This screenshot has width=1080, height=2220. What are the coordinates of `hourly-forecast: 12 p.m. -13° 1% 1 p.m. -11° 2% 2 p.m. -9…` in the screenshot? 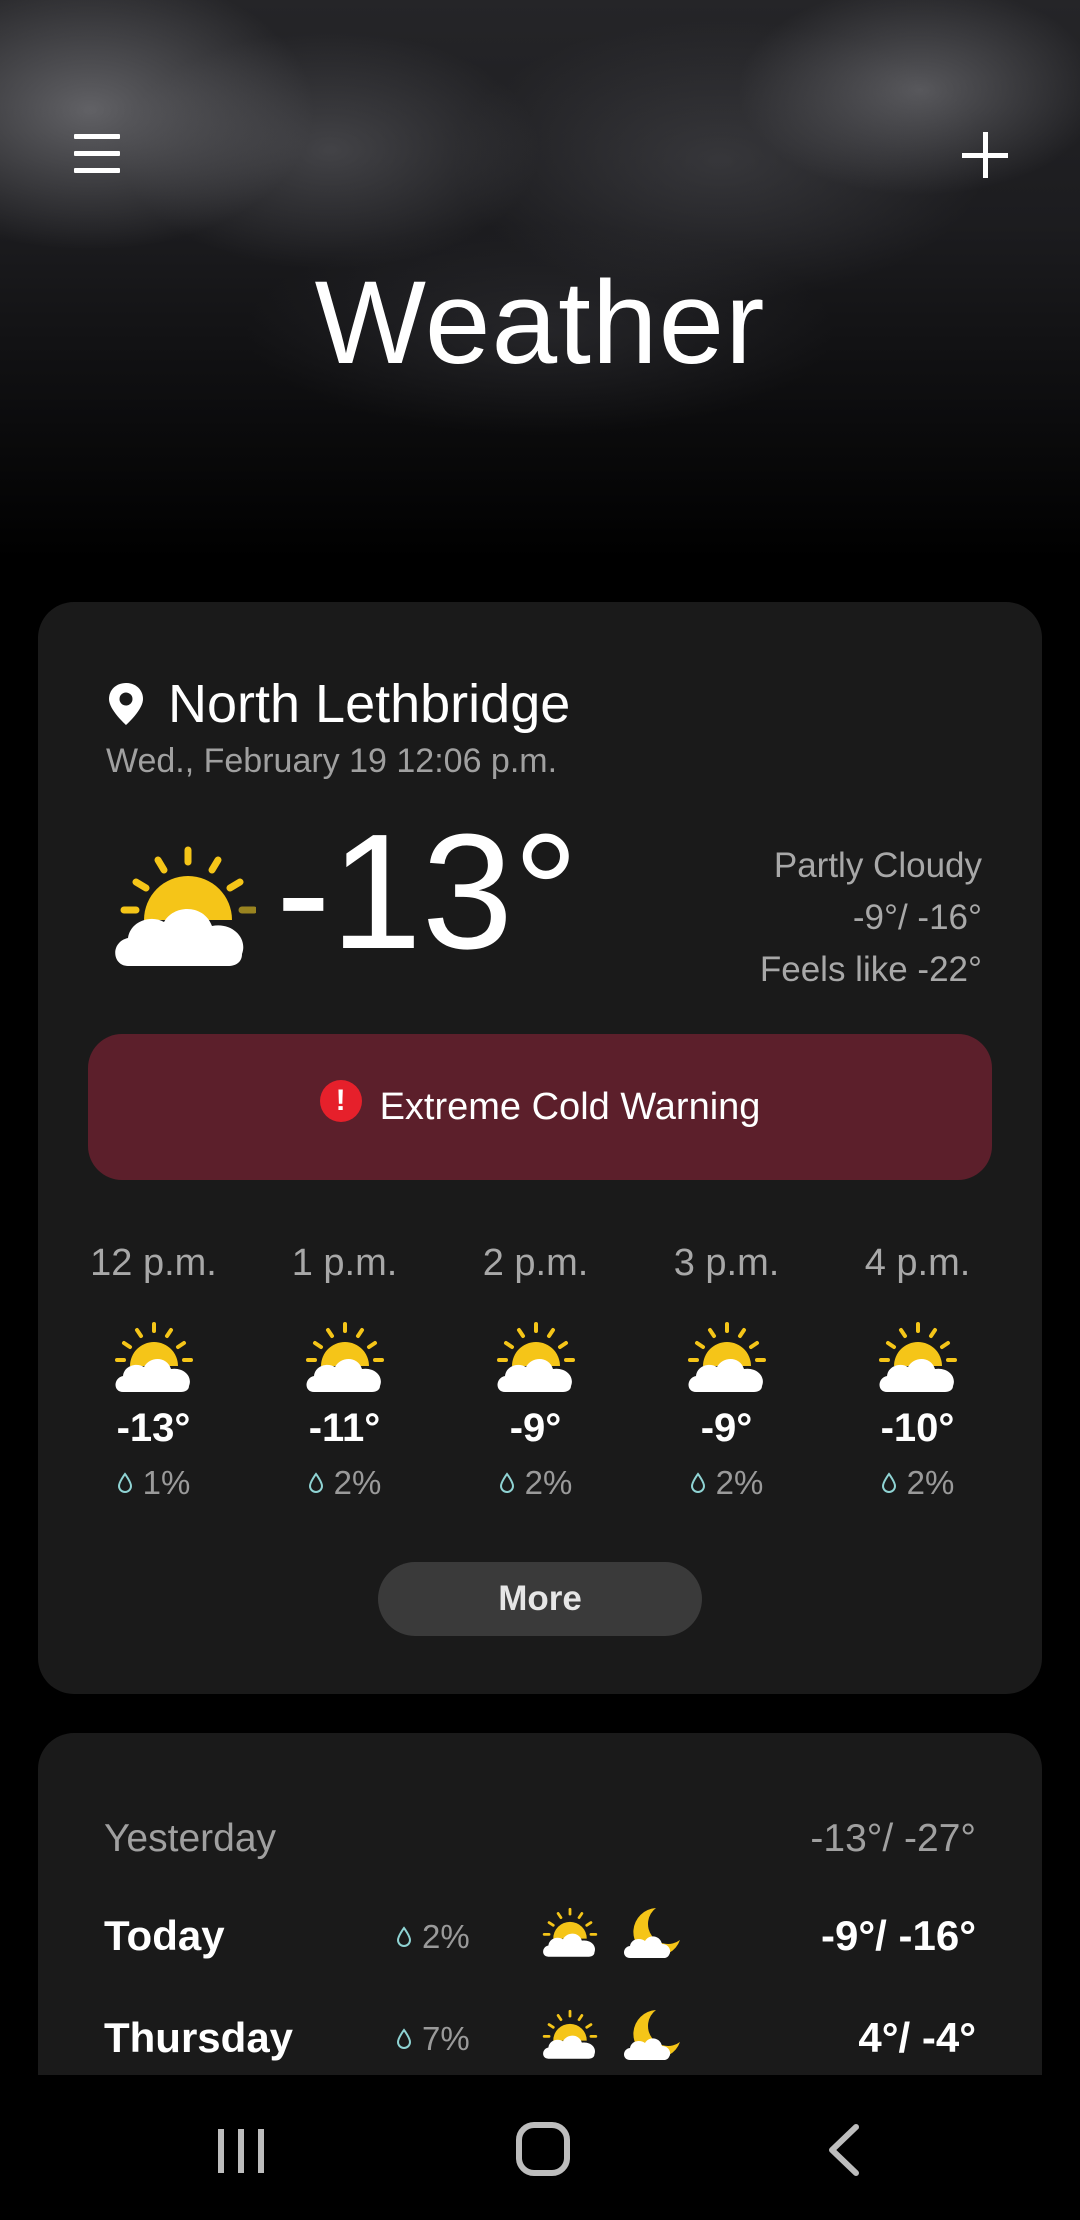 It's located at (540, 1372).